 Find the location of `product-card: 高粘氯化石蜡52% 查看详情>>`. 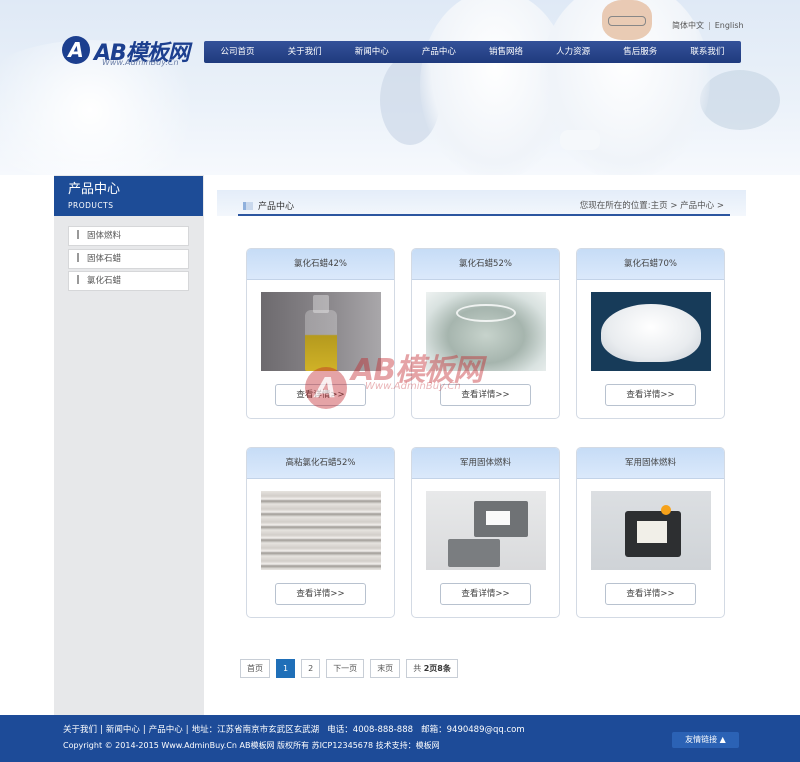

product-card: 高粘氯化石蜡52% 查看详情>> is located at coordinates (320, 532).